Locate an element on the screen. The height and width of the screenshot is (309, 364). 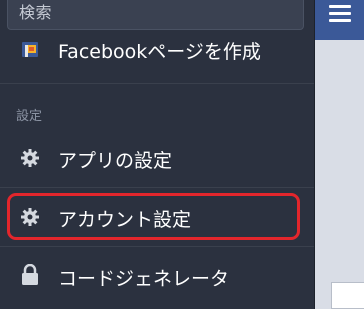
highlight-outline is located at coordinates (153, 216).